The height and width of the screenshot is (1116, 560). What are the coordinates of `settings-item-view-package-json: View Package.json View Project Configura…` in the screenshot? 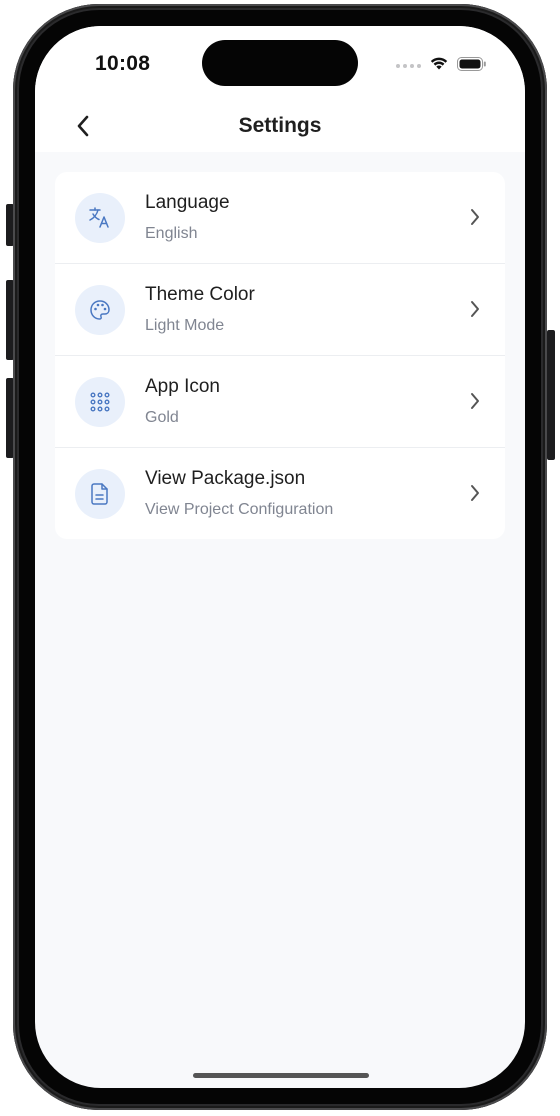 It's located at (280, 493).